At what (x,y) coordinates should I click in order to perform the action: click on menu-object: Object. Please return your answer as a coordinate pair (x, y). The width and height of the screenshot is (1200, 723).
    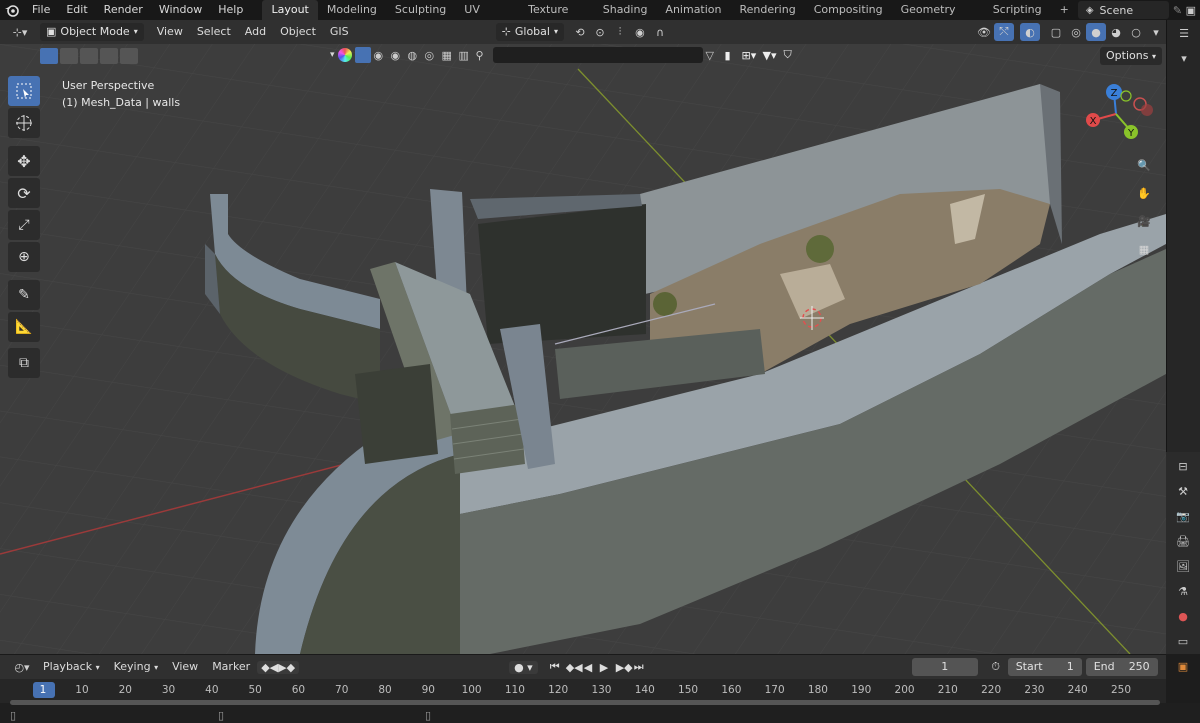
    Looking at the image, I should click on (298, 32).